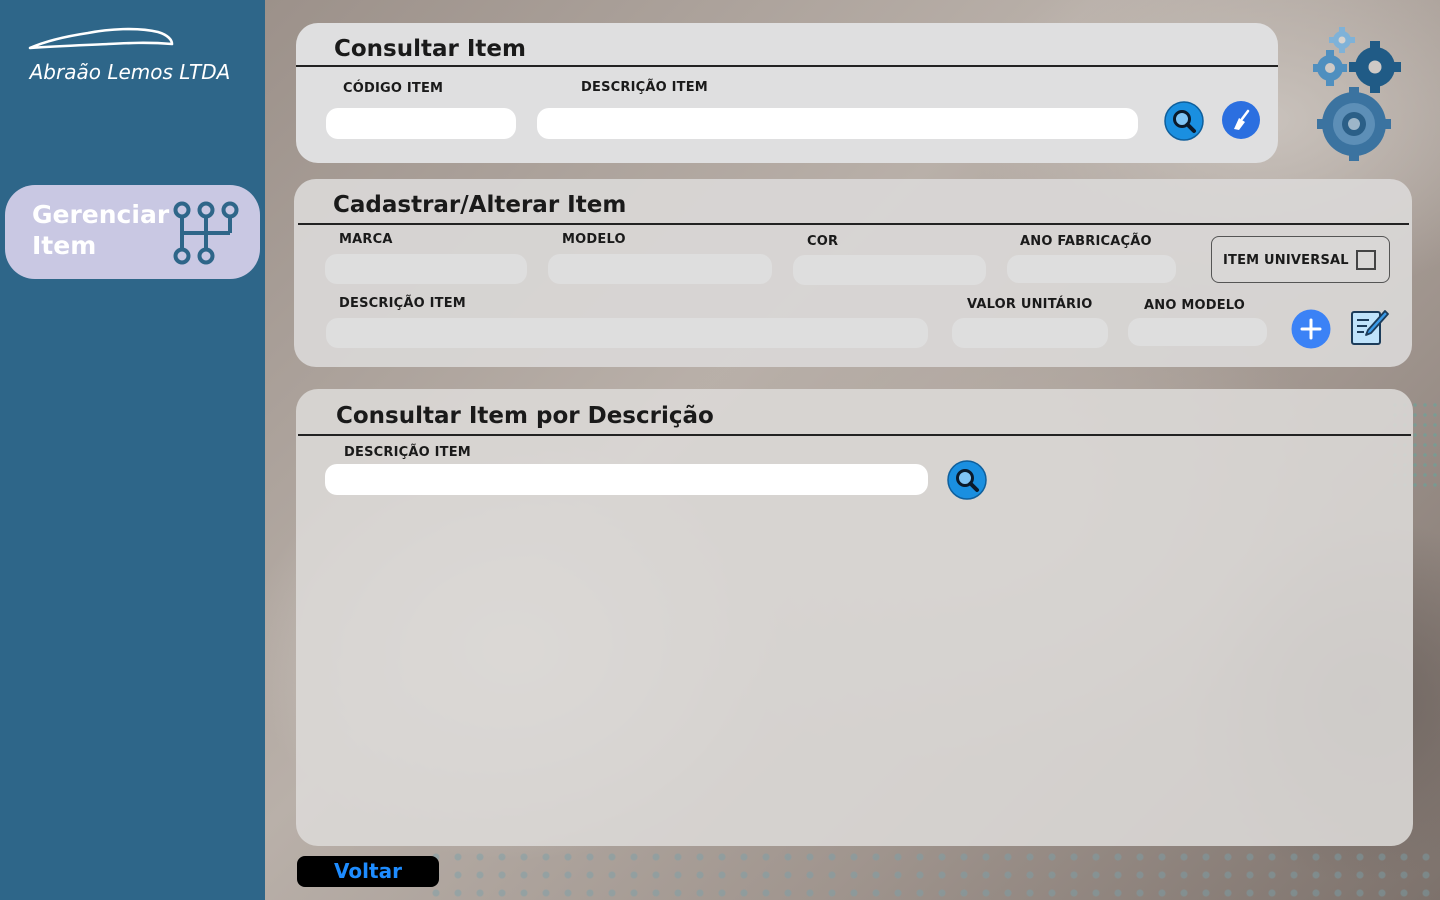 This screenshot has height=900, width=1440. Describe the element at coordinates (426, 269) in the screenshot. I see `marca-input` at that location.